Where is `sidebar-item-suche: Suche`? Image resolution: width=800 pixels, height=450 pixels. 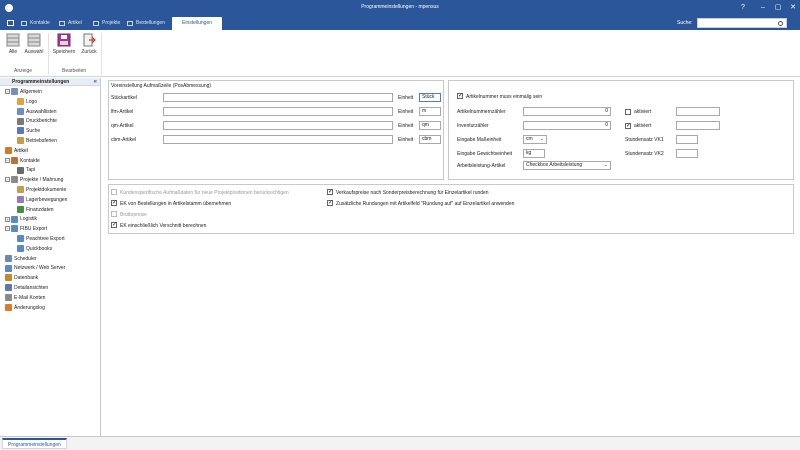 sidebar-item-suche: Suche is located at coordinates (28, 131).